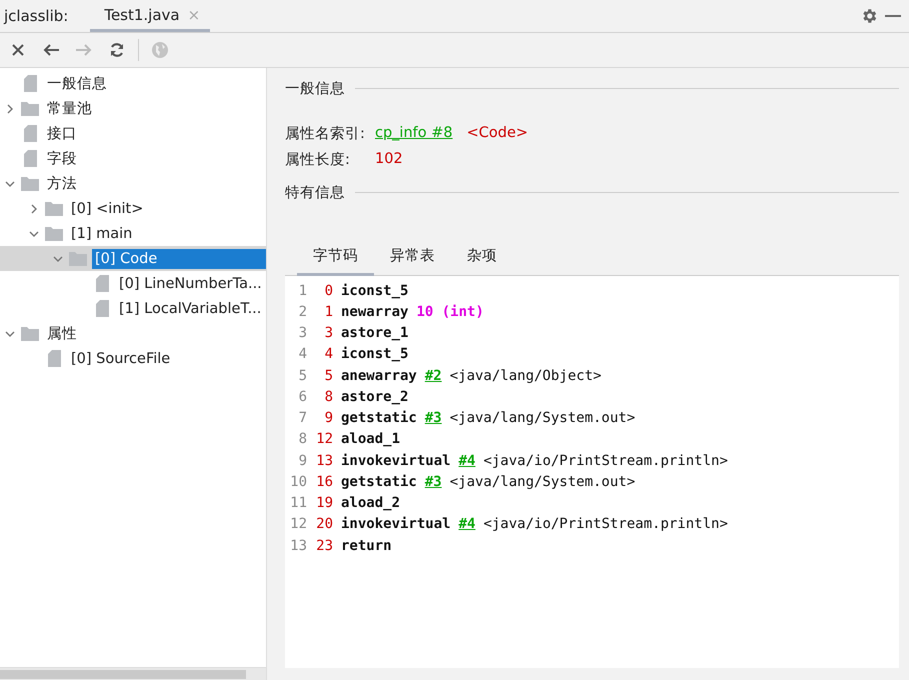 The height and width of the screenshot is (680, 909). What do you see at coordinates (315, 193) in the screenshot?
I see `section-title: 特有信息` at bounding box center [315, 193].